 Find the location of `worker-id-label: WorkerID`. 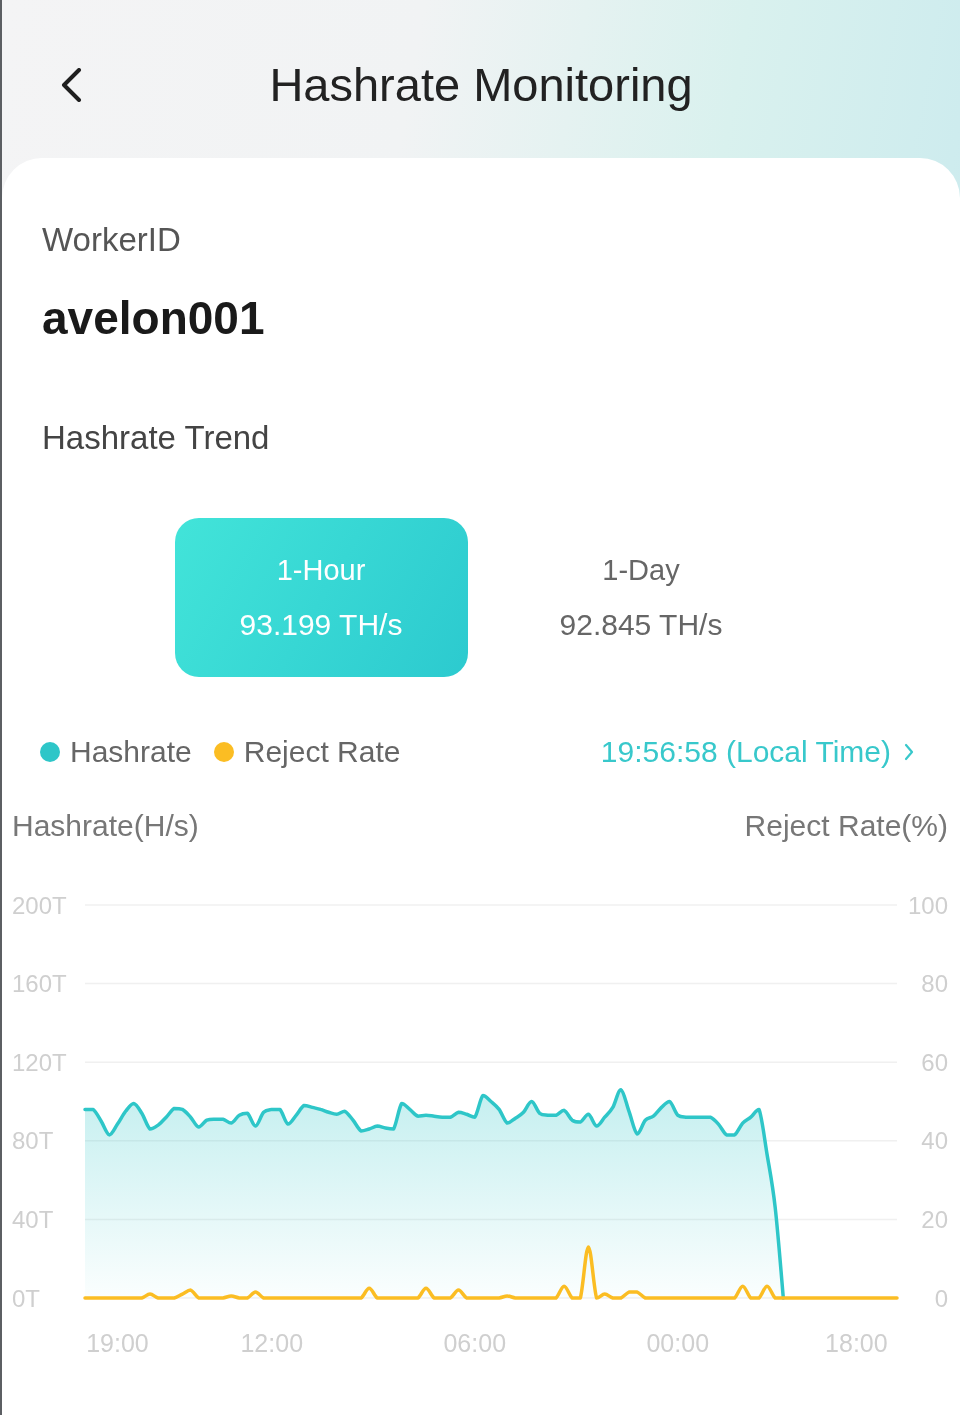

worker-id-label: WorkerID is located at coordinates (112, 240).